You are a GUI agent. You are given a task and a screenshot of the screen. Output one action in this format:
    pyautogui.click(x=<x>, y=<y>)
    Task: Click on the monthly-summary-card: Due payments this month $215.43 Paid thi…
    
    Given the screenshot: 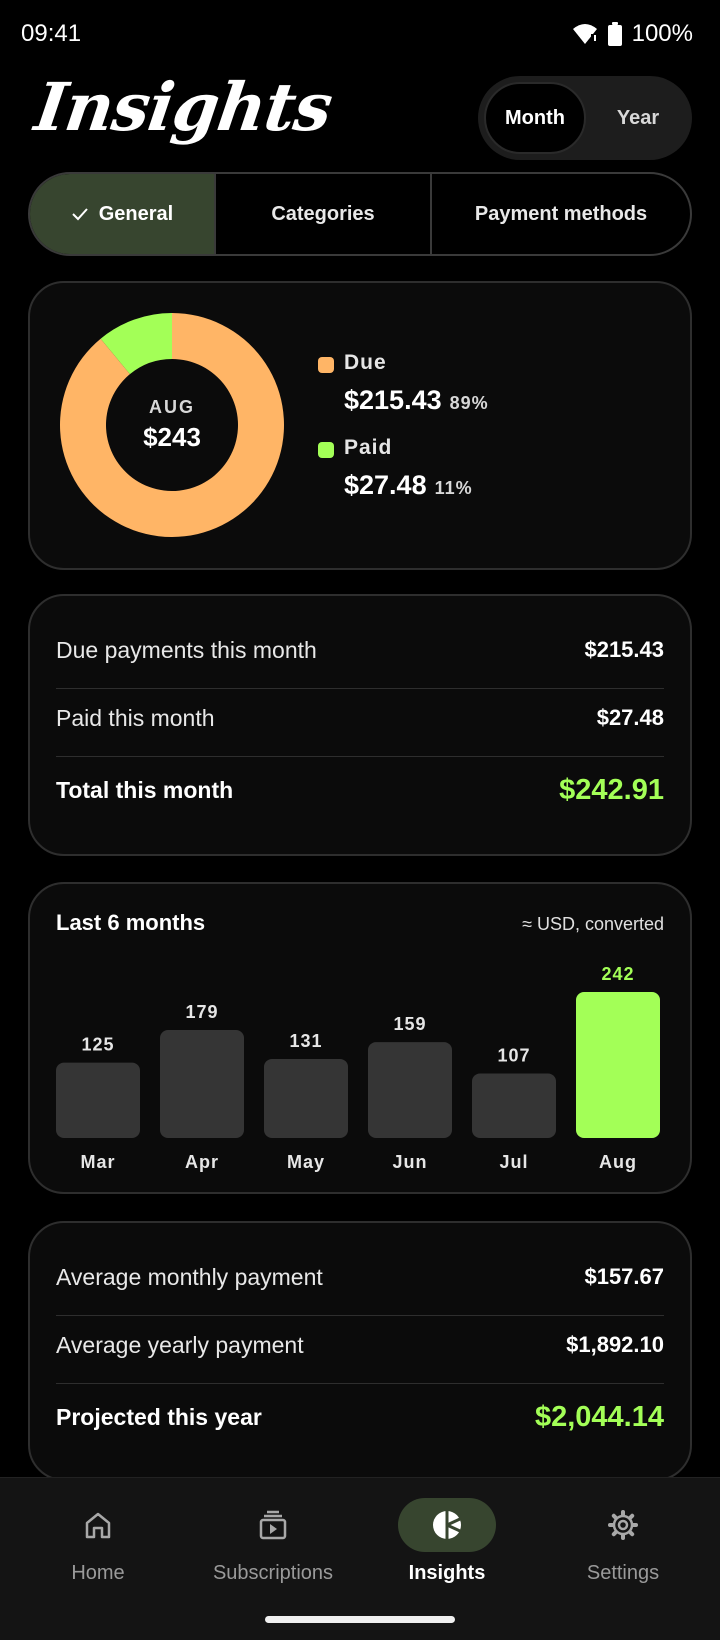 What is the action you would take?
    pyautogui.click(x=360, y=725)
    